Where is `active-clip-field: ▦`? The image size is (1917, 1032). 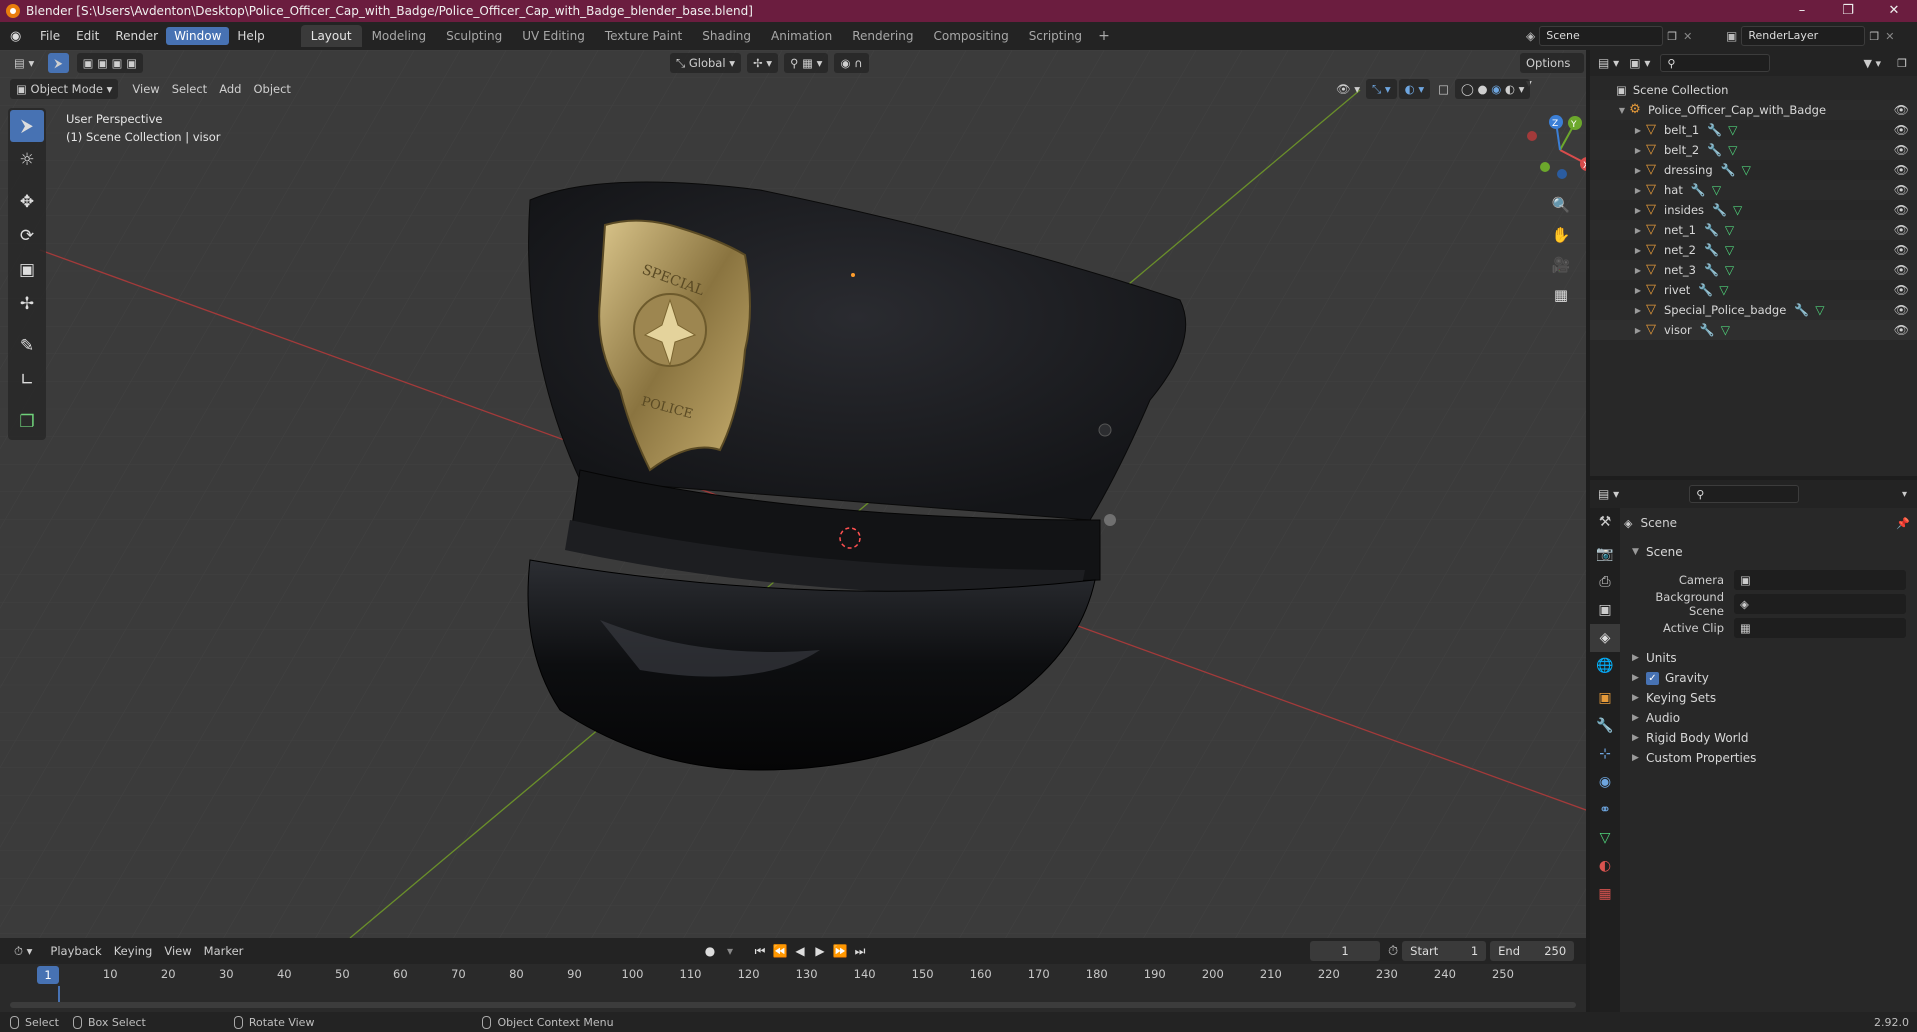 active-clip-field: ▦ is located at coordinates (1820, 628).